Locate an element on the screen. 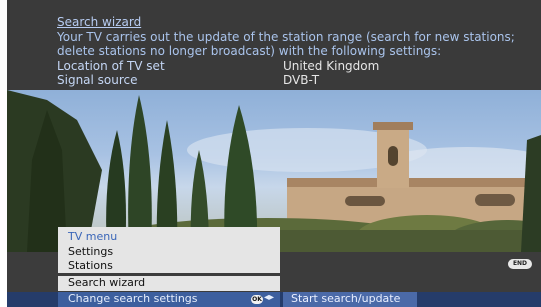  end-button-hint: END is located at coordinates (520, 264).